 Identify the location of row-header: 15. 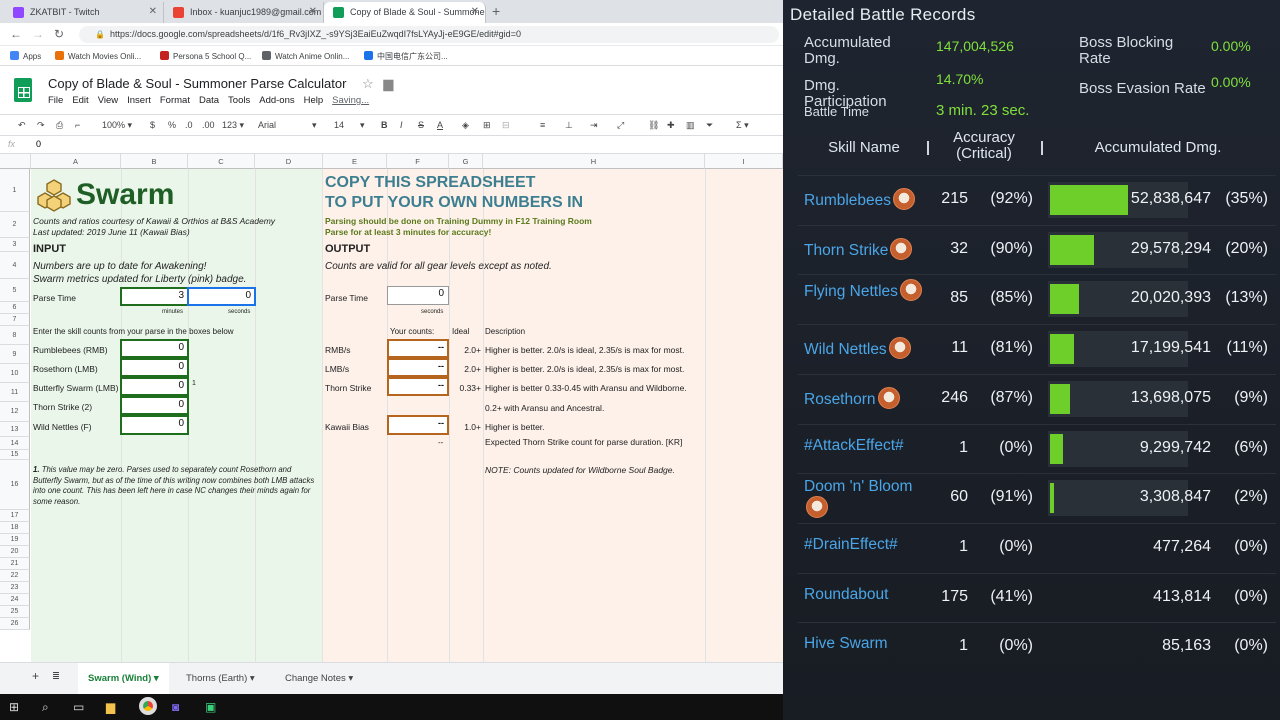
(15, 455).